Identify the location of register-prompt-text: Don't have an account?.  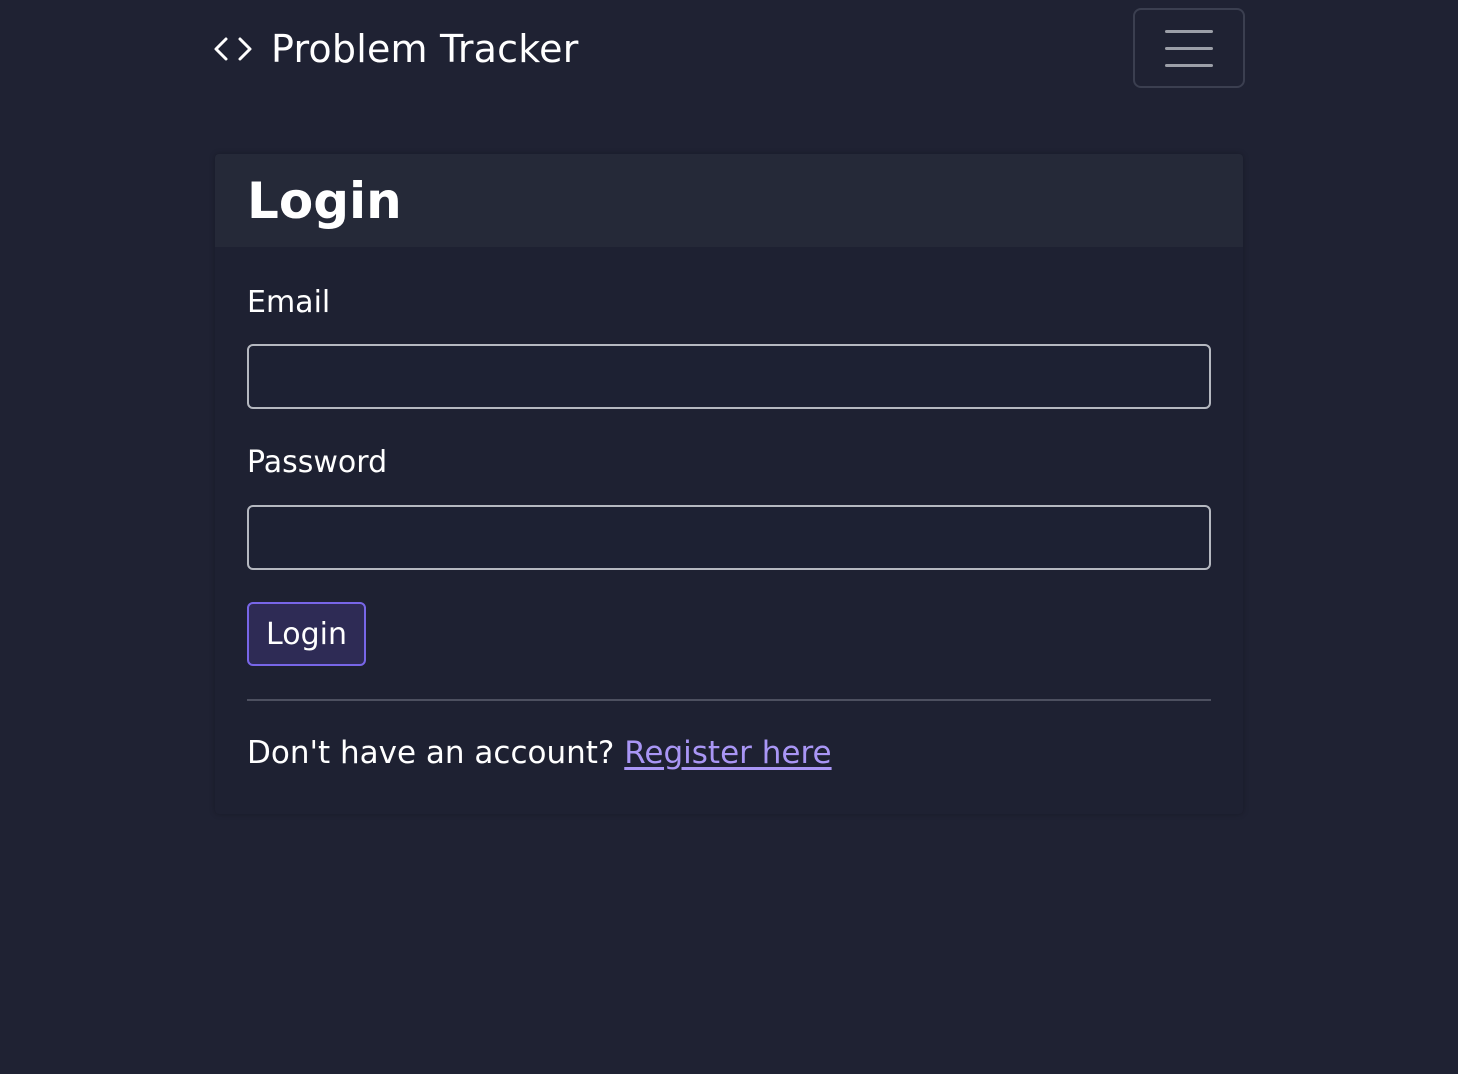
(436, 753).